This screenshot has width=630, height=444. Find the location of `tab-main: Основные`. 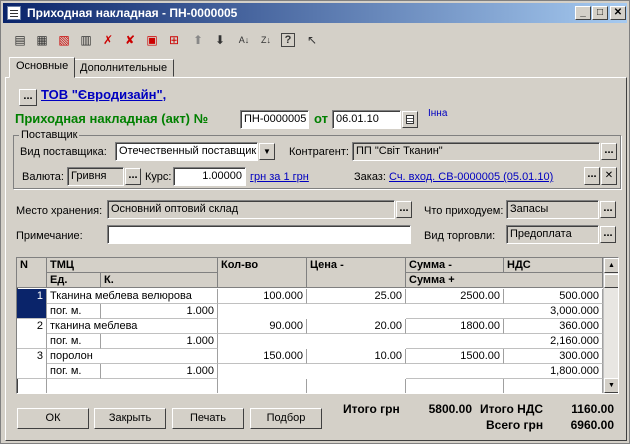

tab-main: Основные is located at coordinates (42, 67).